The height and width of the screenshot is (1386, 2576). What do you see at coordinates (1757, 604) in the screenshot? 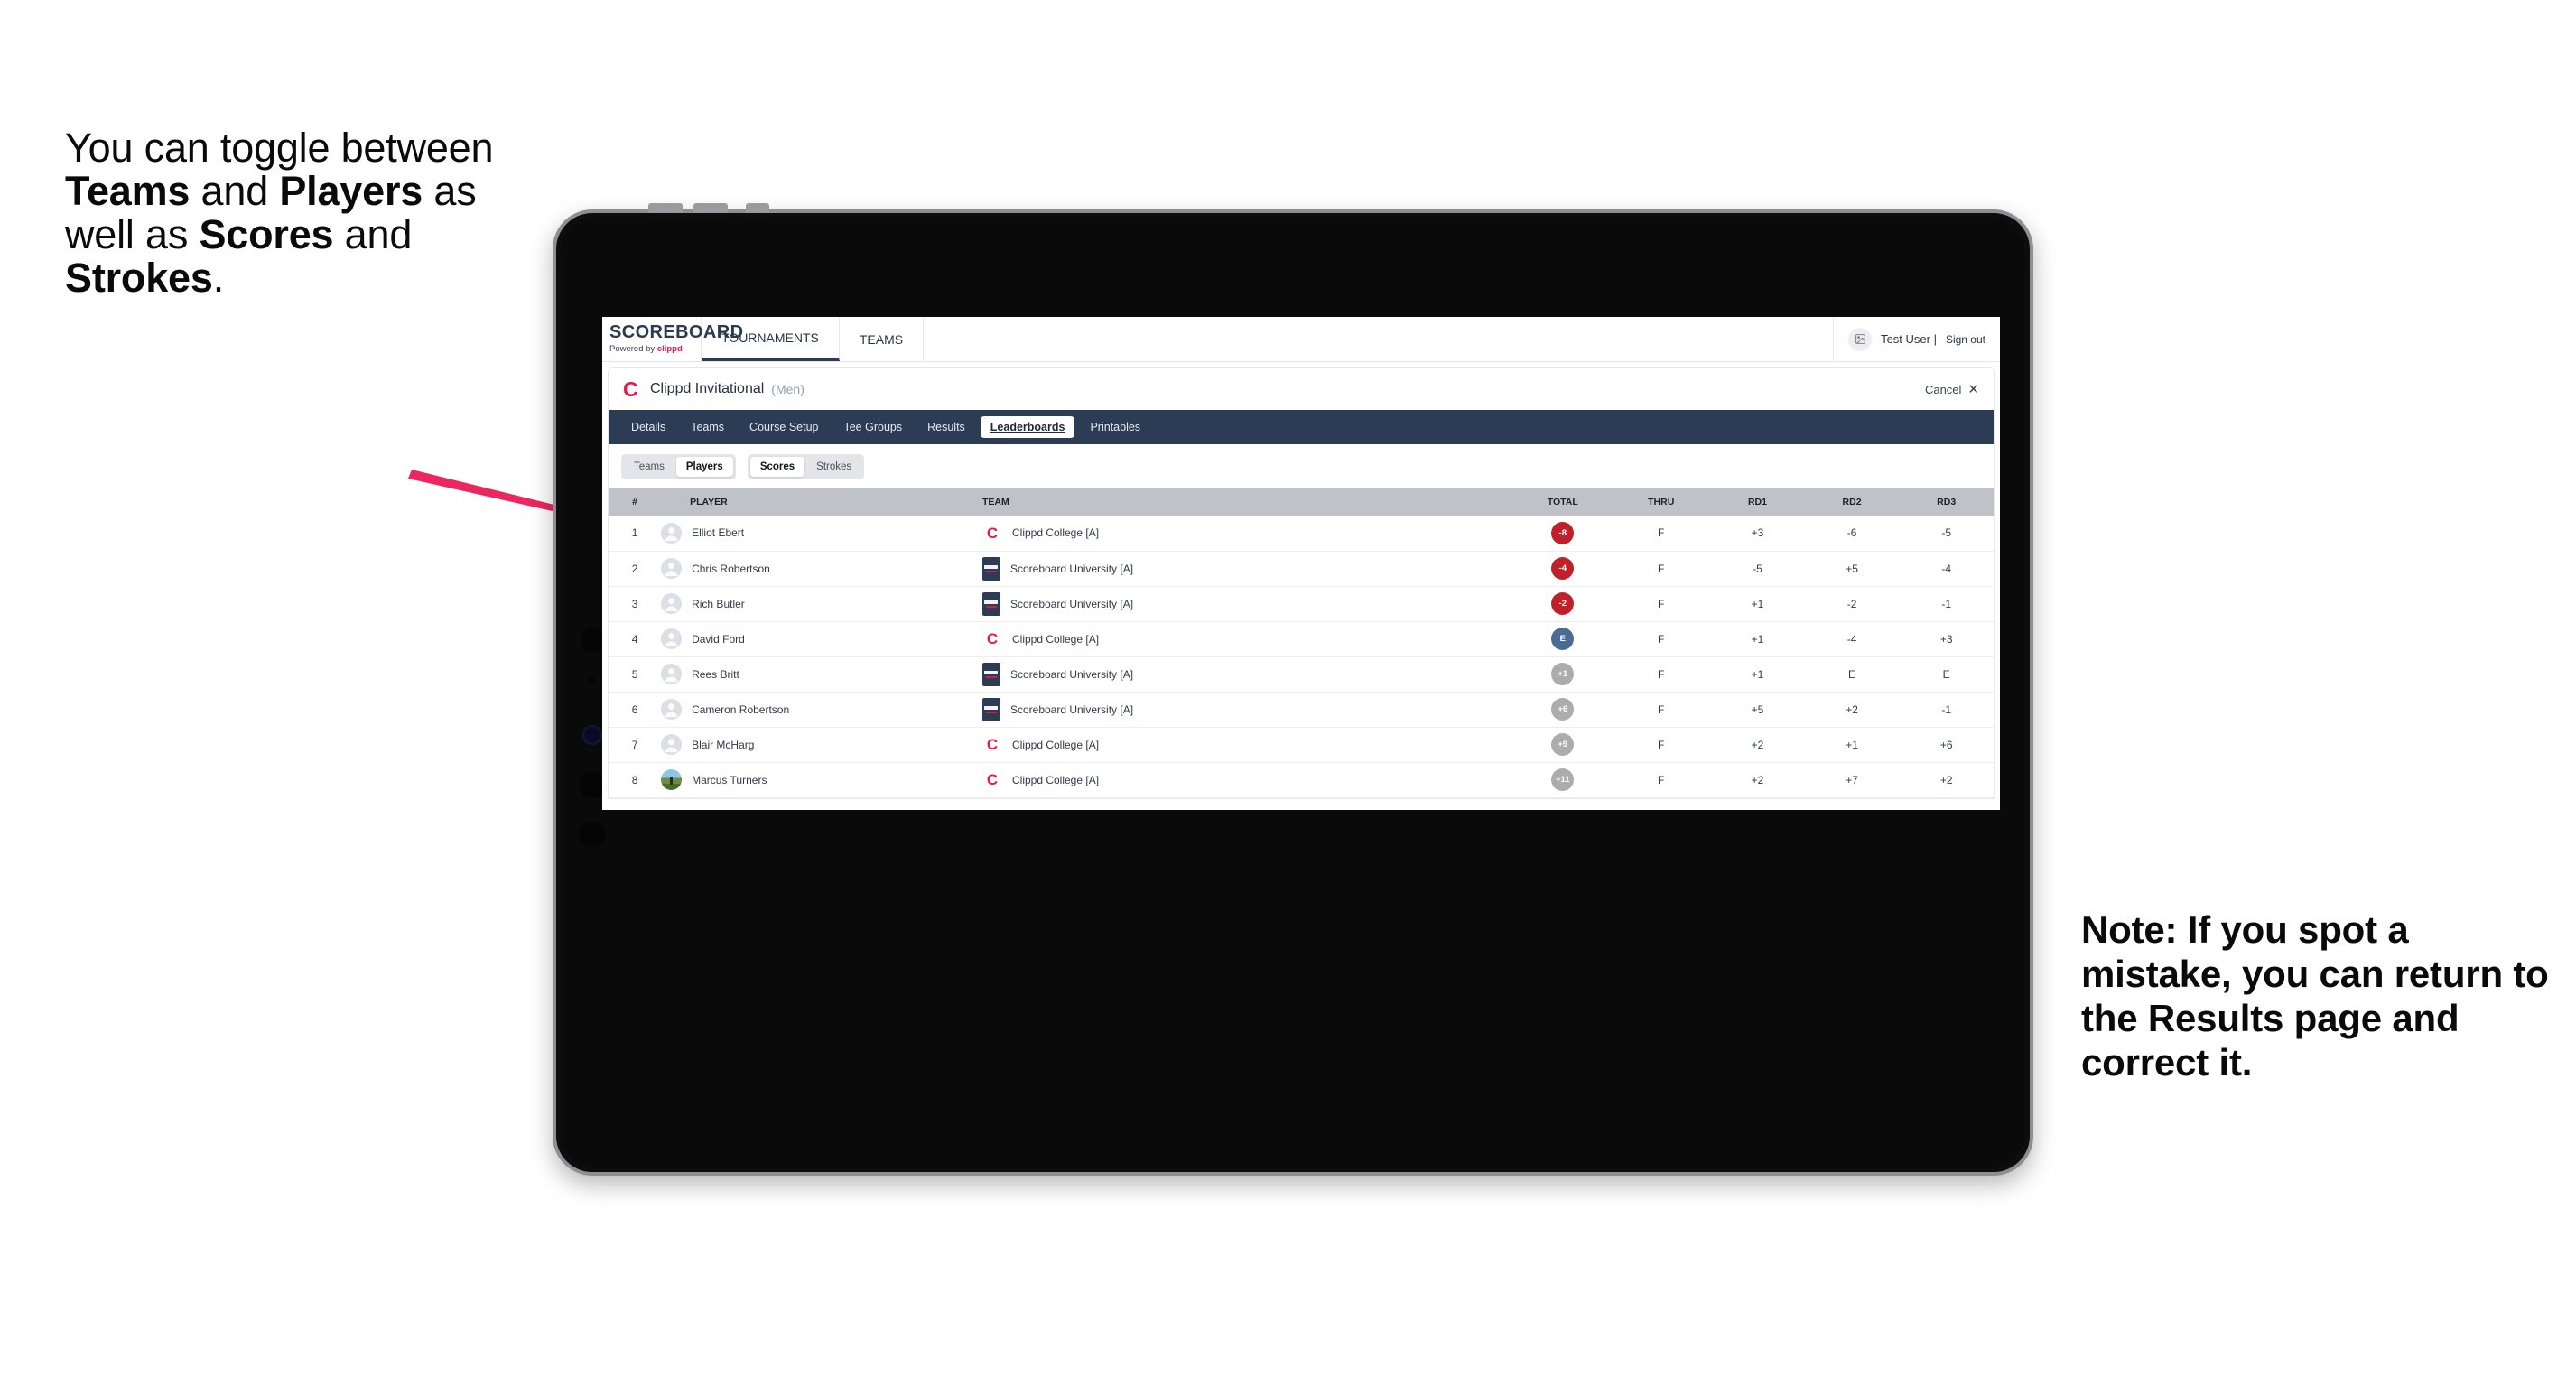
I see `rd1-cell: +1` at bounding box center [1757, 604].